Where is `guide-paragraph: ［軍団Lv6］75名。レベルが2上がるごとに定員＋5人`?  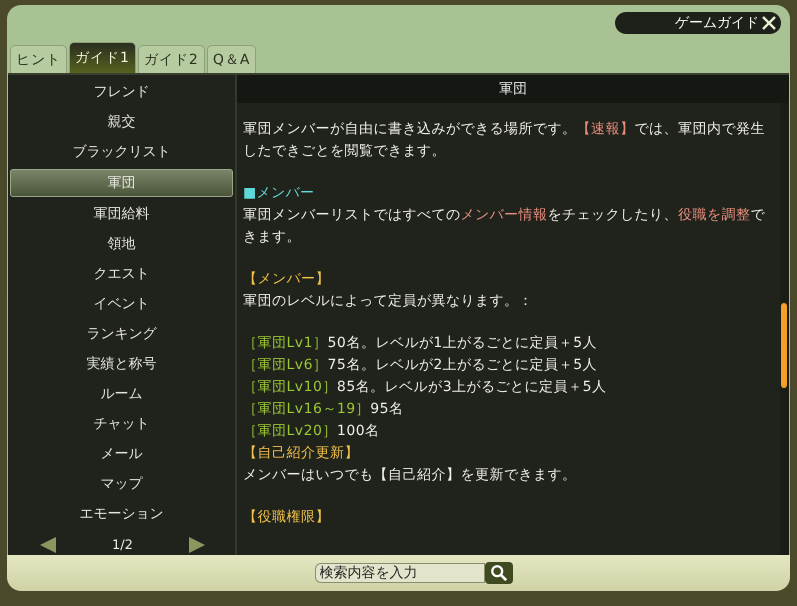 guide-paragraph: ［軍団Lv6］75名。レベルが2上がるごとに定員＋5人 is located at coordinates (420, 365).